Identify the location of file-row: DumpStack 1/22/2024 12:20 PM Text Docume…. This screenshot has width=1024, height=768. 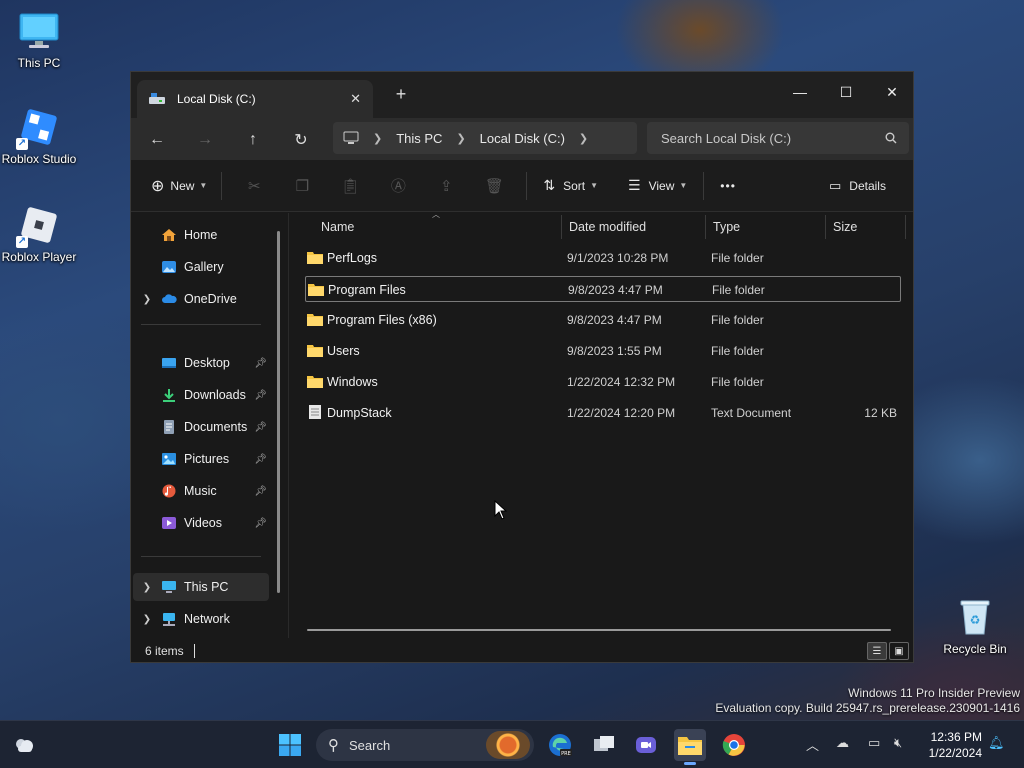
(603, 413).